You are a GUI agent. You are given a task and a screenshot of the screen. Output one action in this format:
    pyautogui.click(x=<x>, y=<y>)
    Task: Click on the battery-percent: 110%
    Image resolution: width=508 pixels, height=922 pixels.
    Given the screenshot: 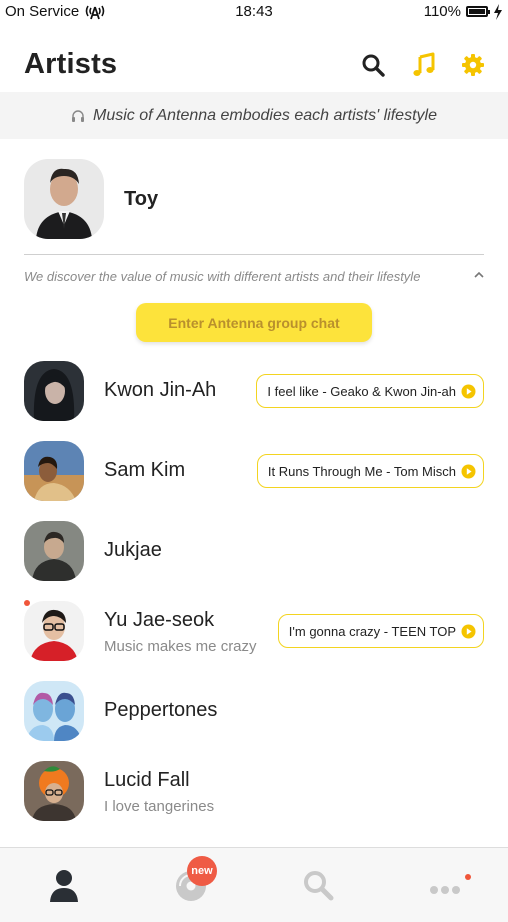 What is the action you would take?
    pyautogui.click(x=442, y=11)
    